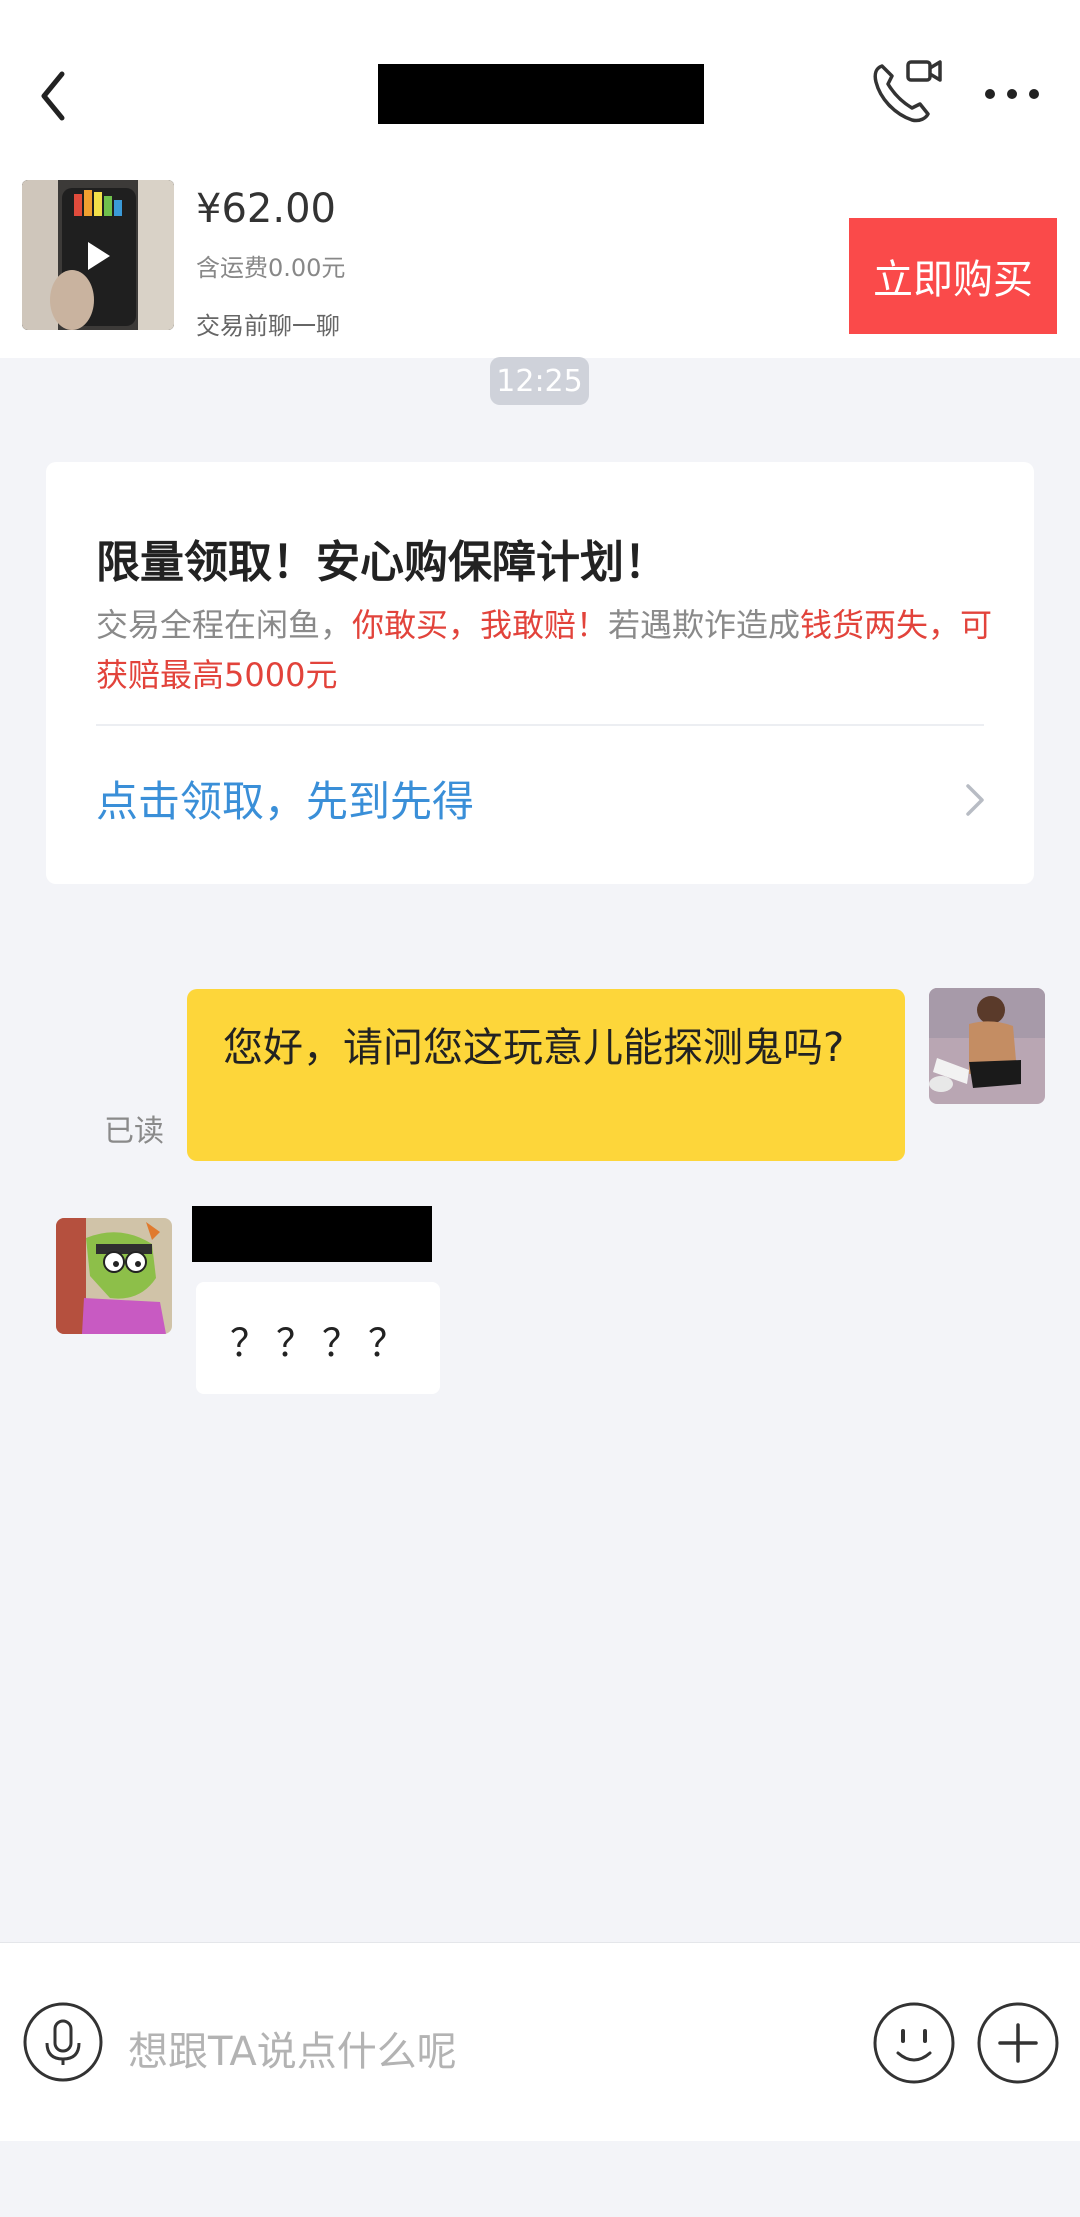 This screenshot has height=2217, width=1080. What do you see at coordinates (1012, 94) in the screenshot?
I see `more-horizontal-icon` at bounding box center [1012, 94].